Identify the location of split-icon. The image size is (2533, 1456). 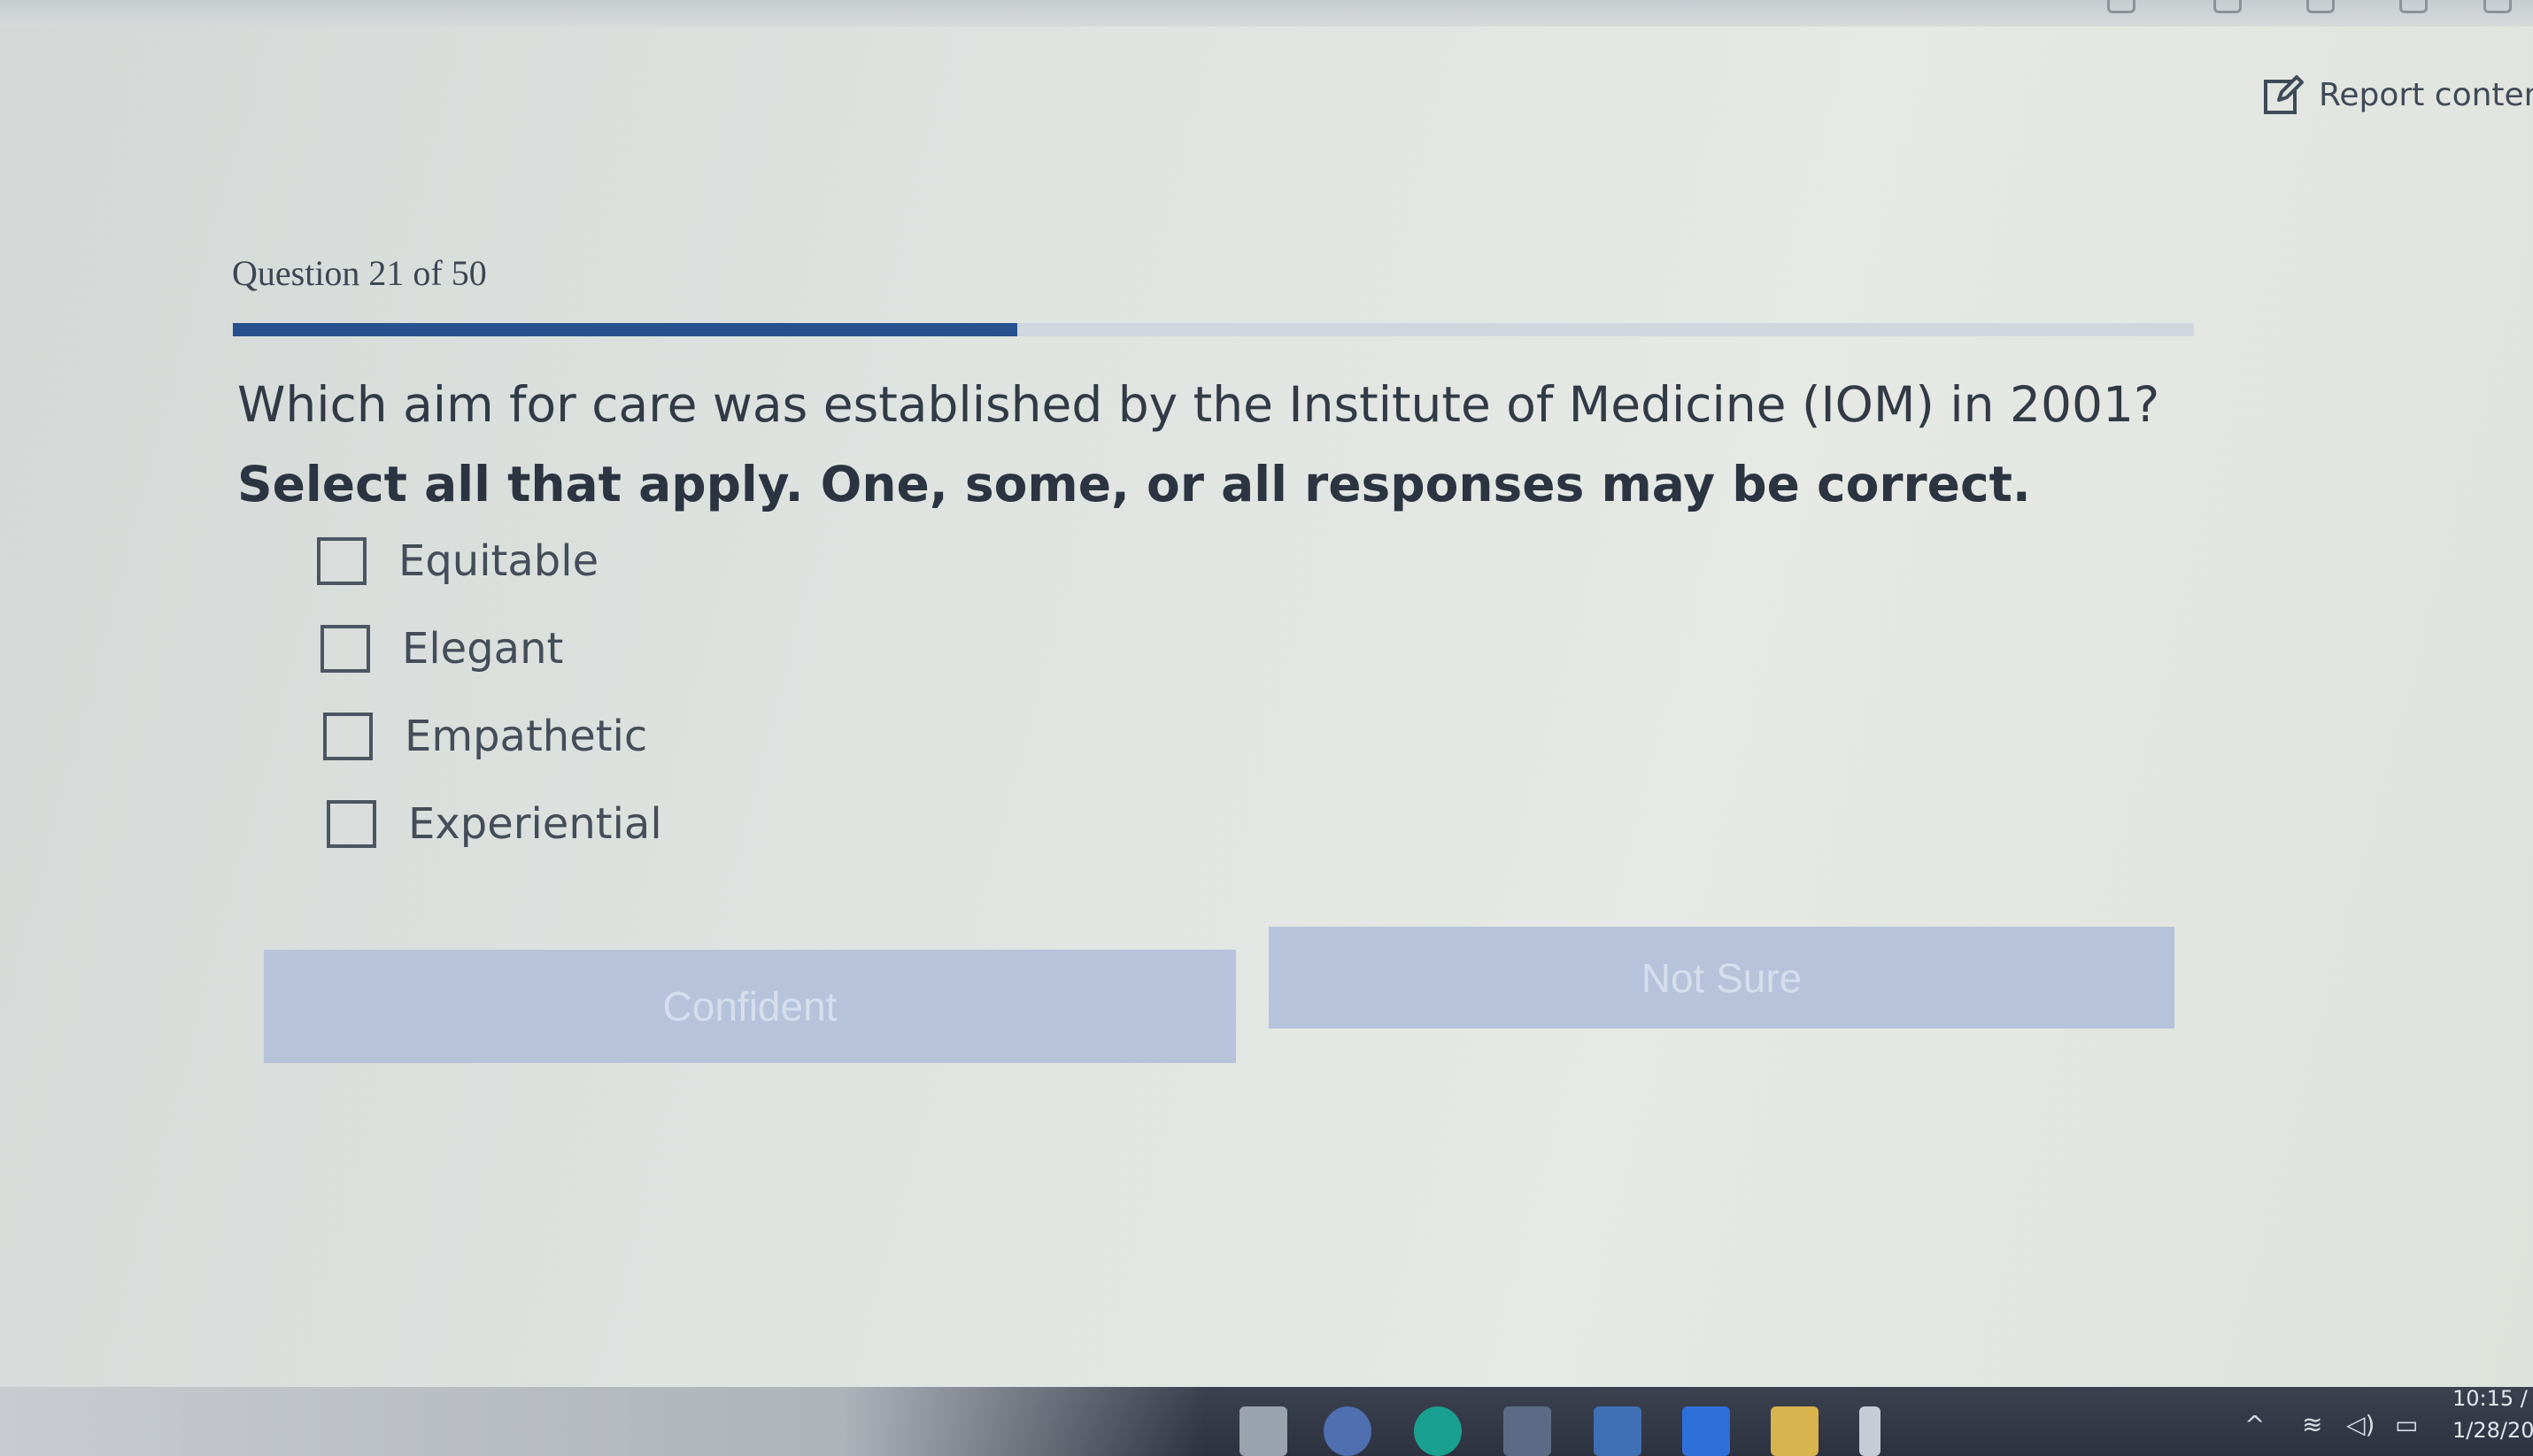
(2227, 6).